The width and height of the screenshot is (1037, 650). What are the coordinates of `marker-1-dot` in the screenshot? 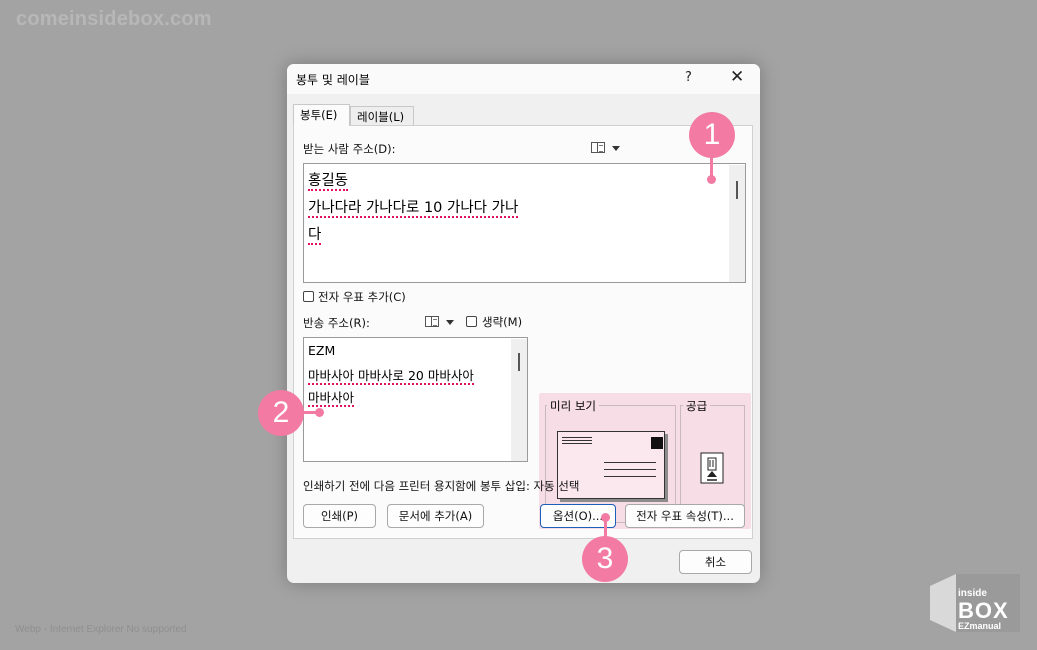 It's located at (711, 179).